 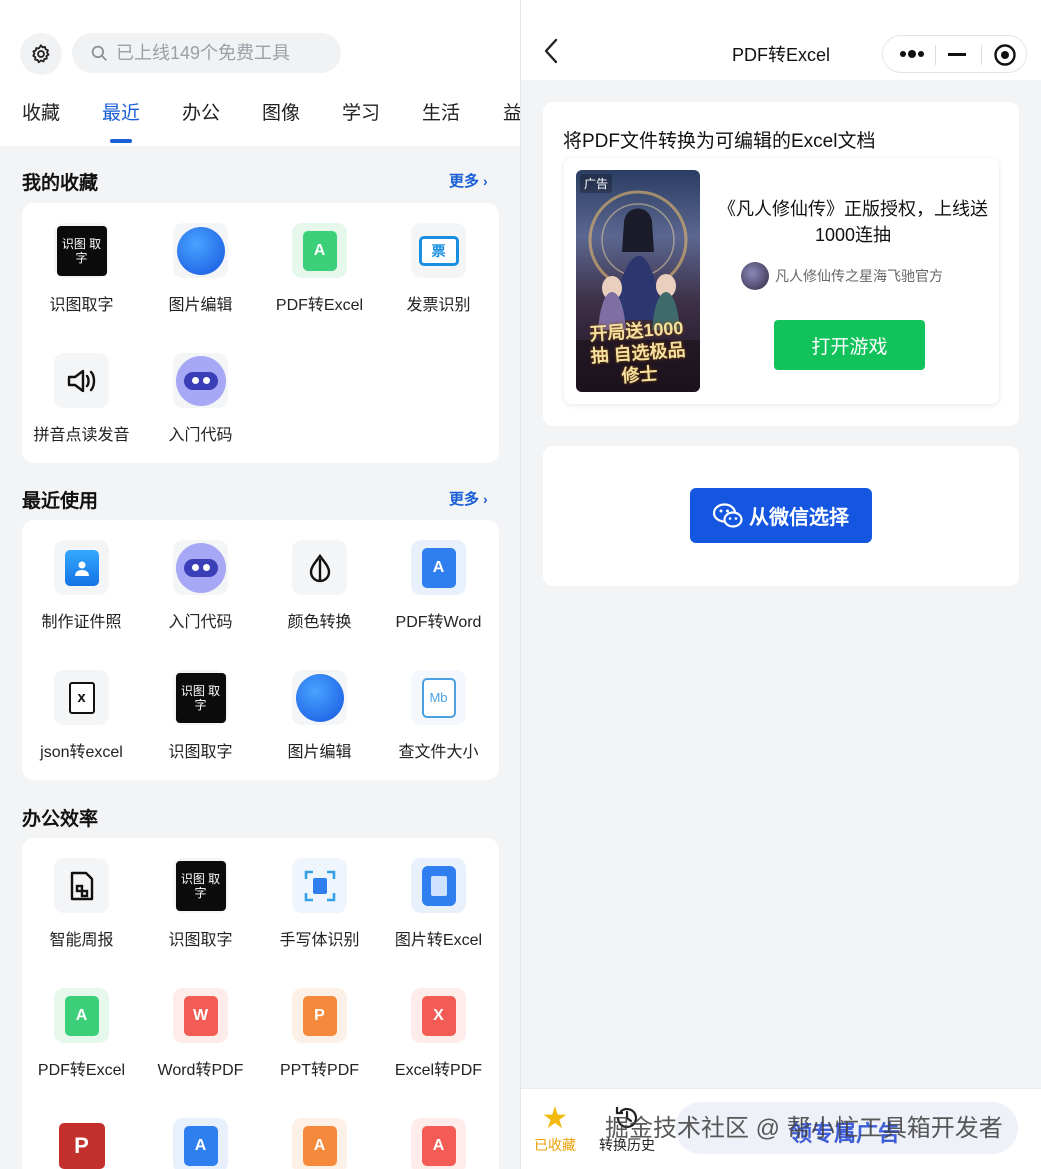 I want to click on invoice-icon-text: 票, so click(x=438, y=250).